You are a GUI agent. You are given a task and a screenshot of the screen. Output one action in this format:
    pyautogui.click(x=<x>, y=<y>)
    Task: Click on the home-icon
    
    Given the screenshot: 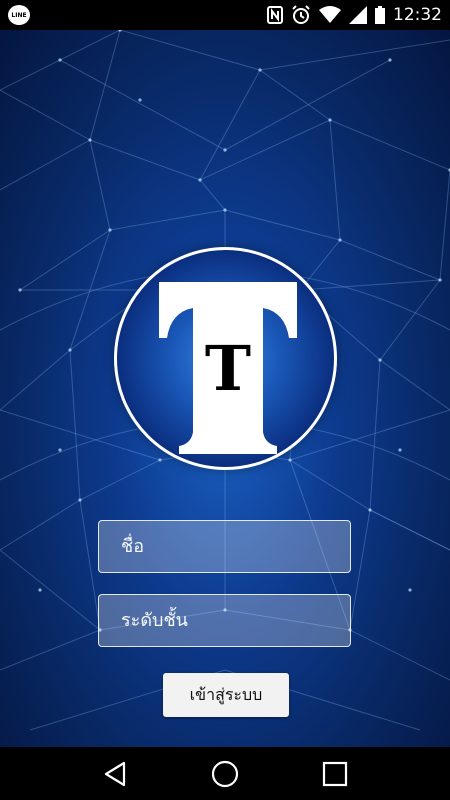 What is the action you would take?
    pyautogui.click(x=225, y=773)
    